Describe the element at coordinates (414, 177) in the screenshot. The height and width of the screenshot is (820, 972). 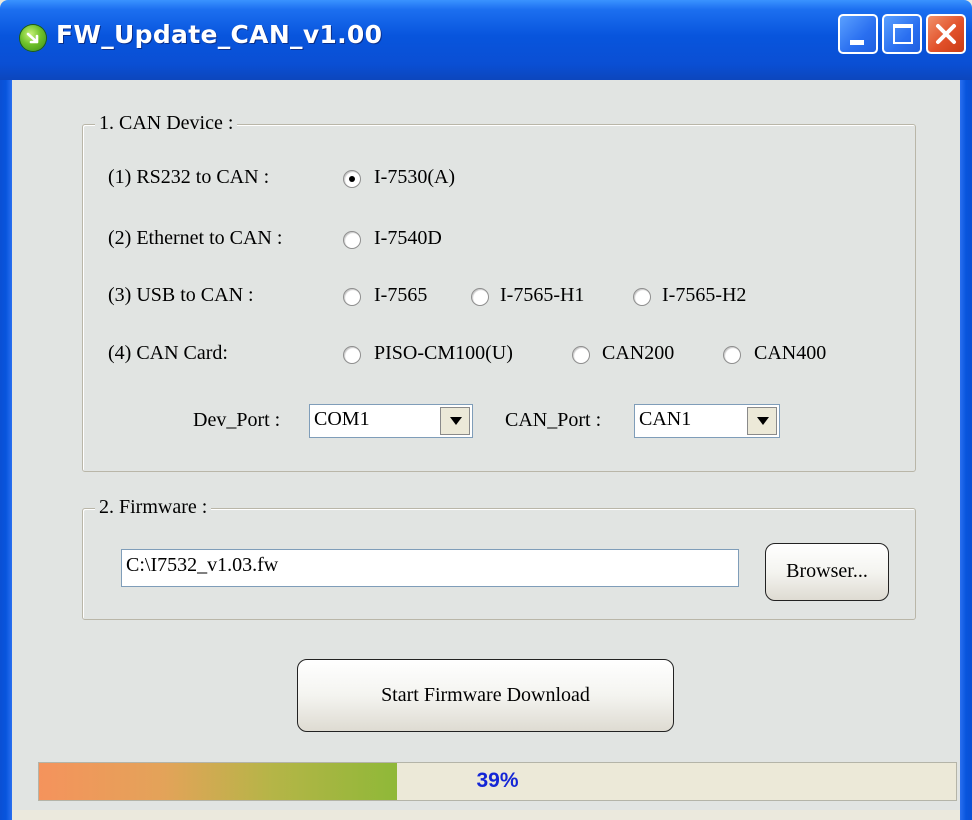
I see `radio-i7530a-label: I-7530(A)` at that location.